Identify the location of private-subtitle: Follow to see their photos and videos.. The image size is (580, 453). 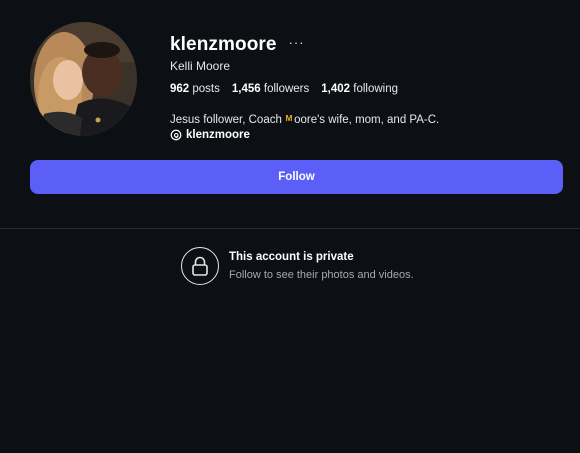
(321, 275).